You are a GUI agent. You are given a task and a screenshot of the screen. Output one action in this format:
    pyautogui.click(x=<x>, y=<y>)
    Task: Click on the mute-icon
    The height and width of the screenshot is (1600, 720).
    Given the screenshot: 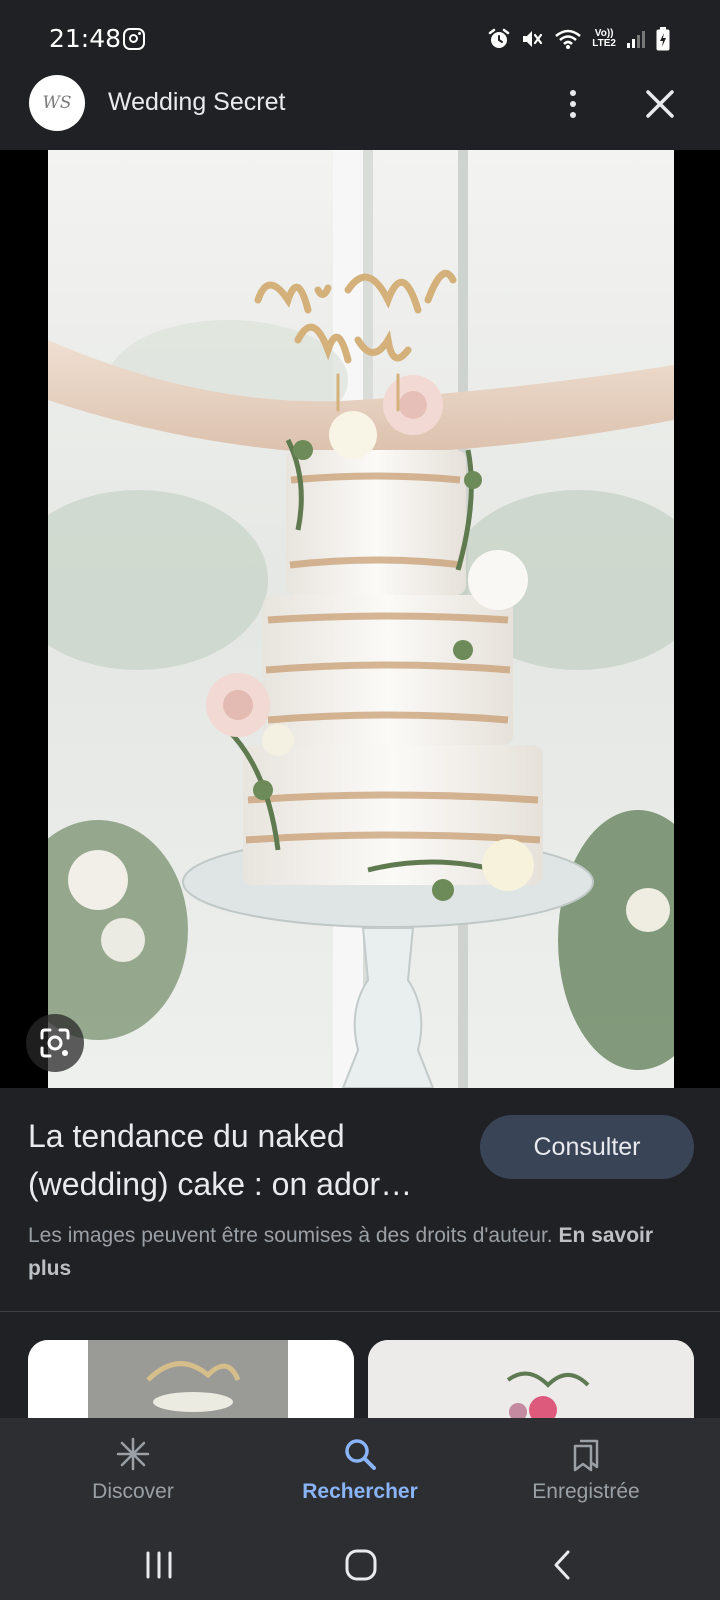 What is the action you would take?
    pyautogui.click(x=533, y=39)
    